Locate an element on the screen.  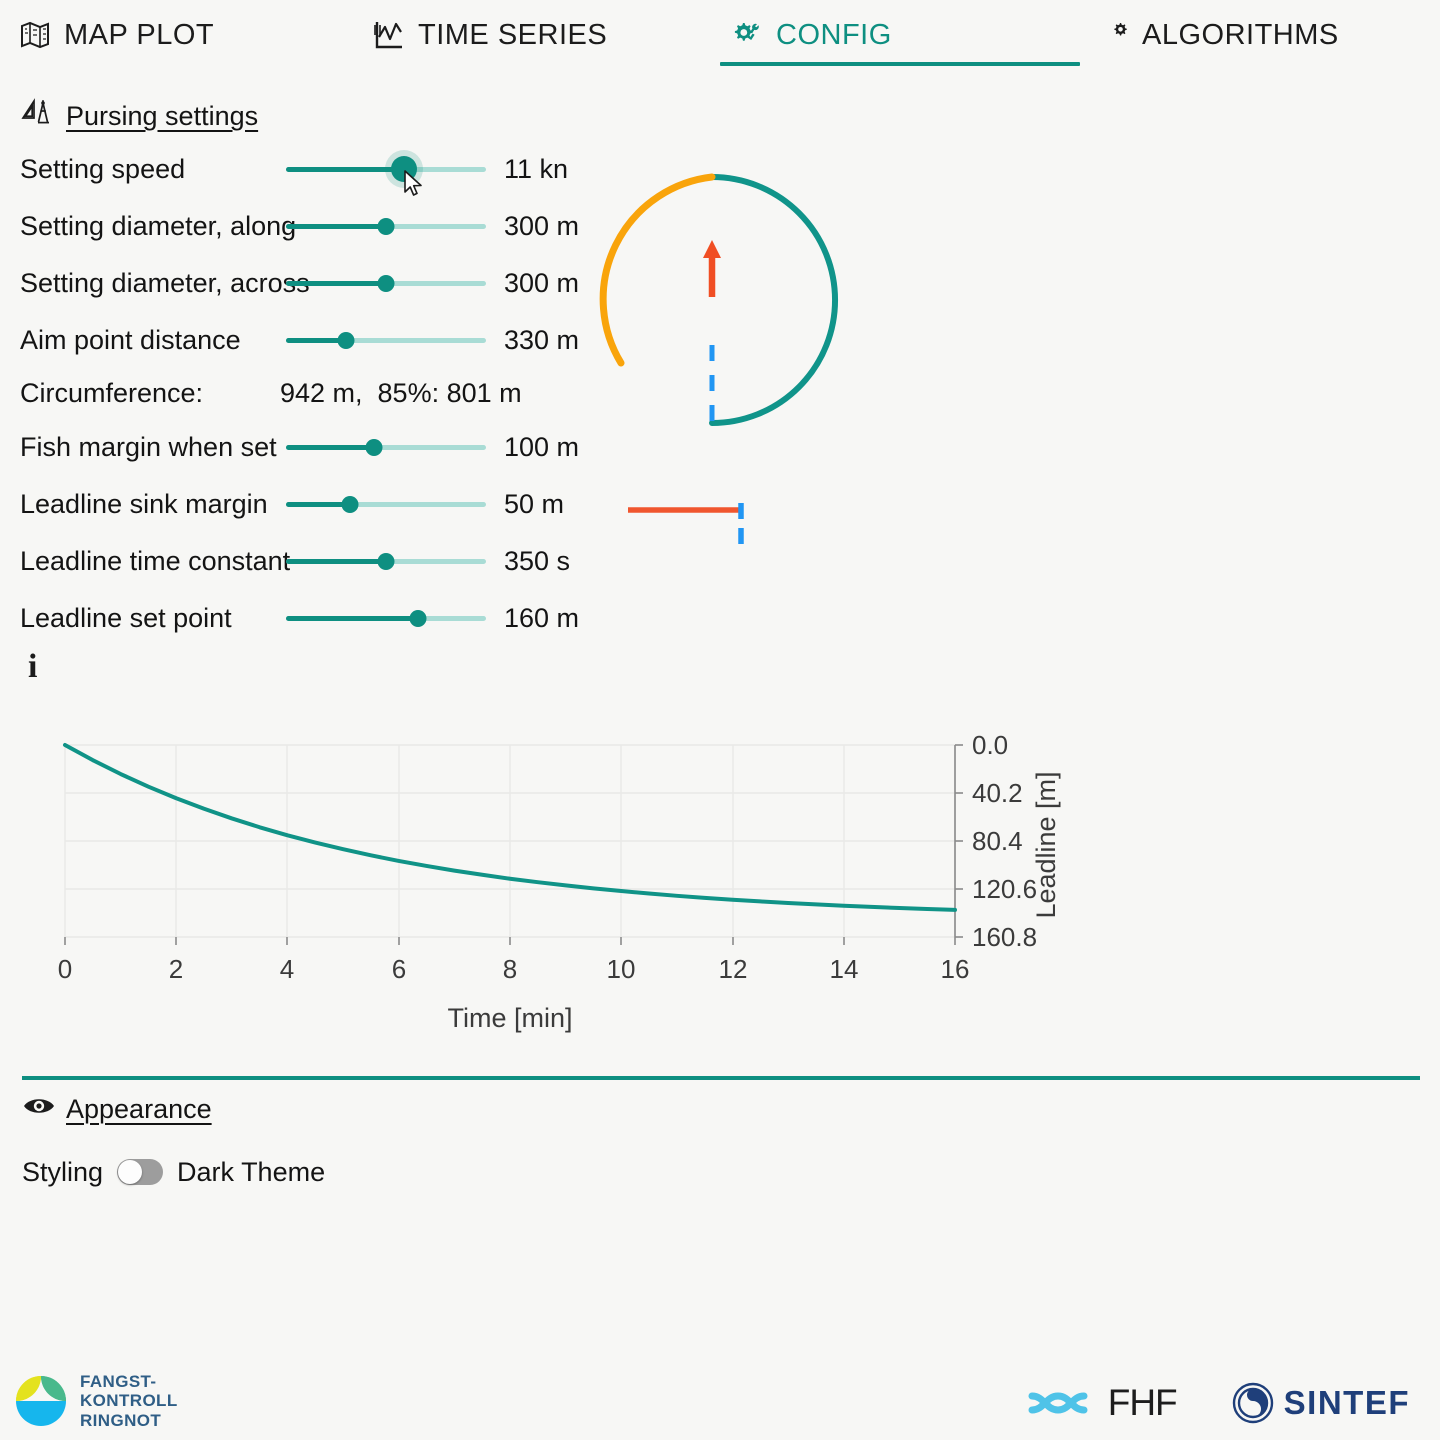
slider-row-leadline-sink-margin: Leadline sink margin 50 m is located at coordinates (320, 504).